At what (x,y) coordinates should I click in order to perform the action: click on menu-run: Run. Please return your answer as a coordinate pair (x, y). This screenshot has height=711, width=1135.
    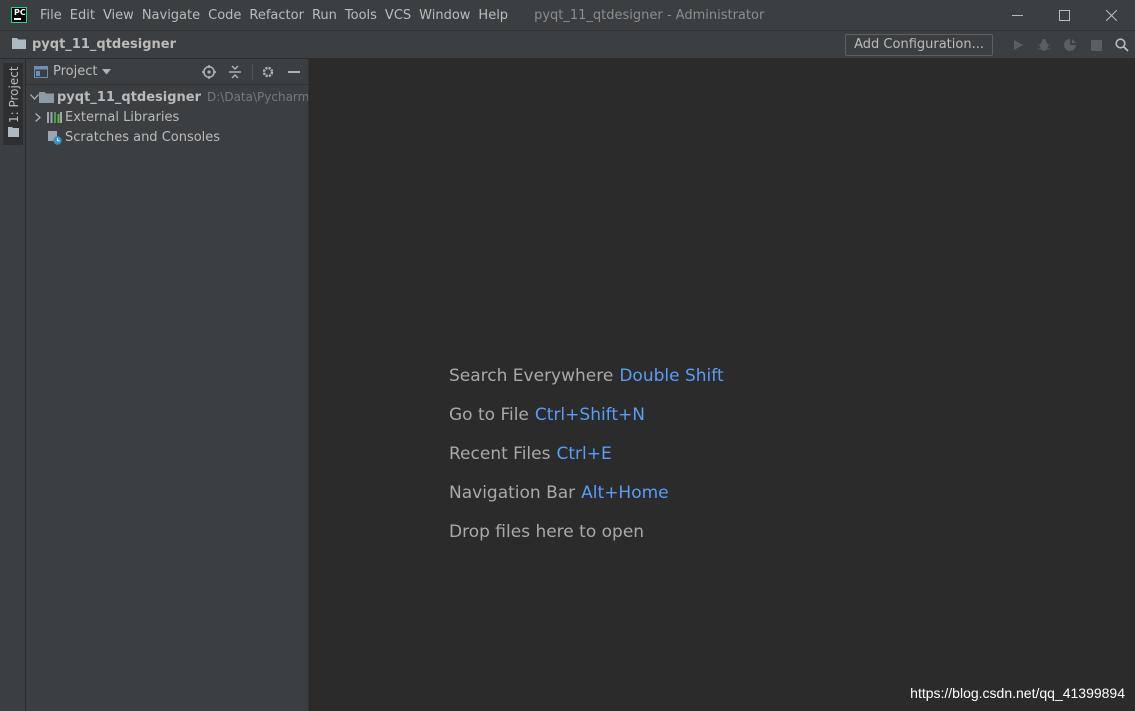
    Looking at the image, I should click on (324, 15).